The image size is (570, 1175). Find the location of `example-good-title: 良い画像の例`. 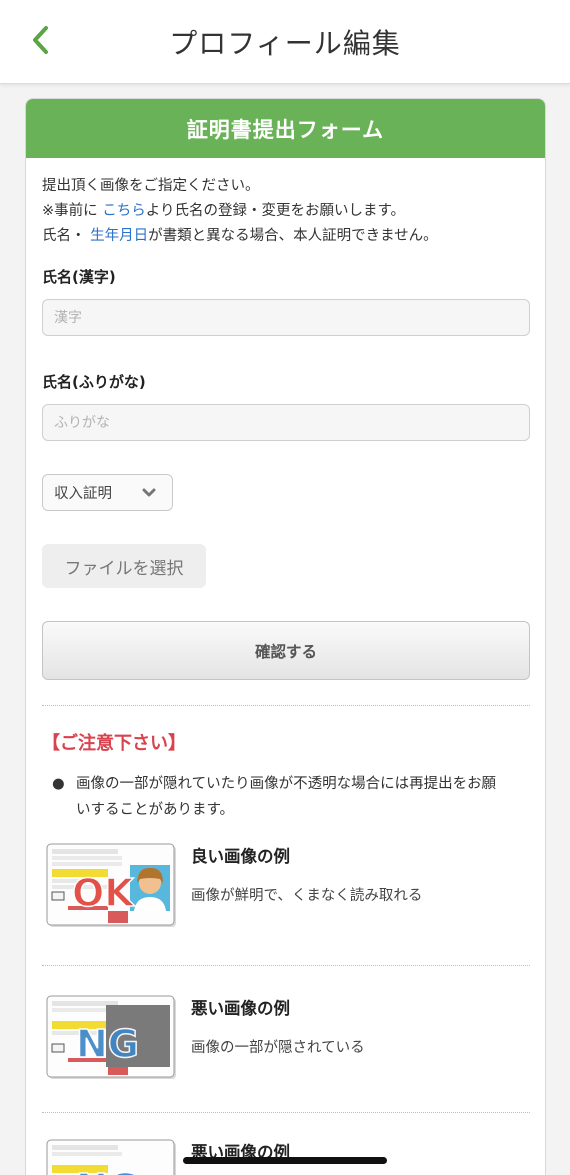

example-good-title: 良い画像の例 is located at coordinates (240, 856).